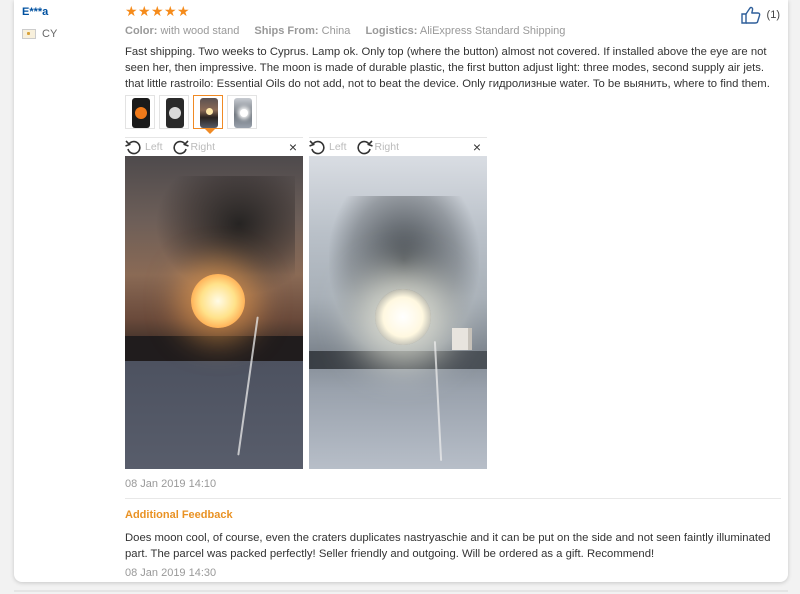 The width and height of the screenshot is (800, 594). I want to click on photo-viewer-1: Left Right ×, so click(214, 303).